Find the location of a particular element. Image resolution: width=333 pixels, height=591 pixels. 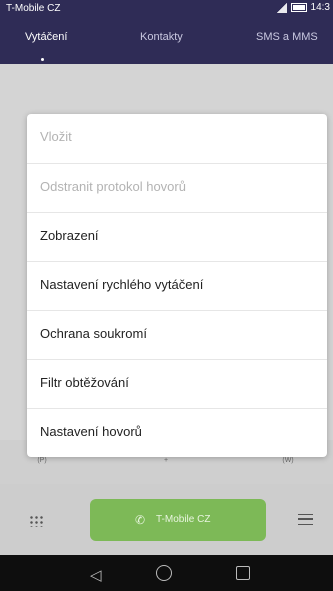

clock: 14:3 is located at coordinates (320, 7).